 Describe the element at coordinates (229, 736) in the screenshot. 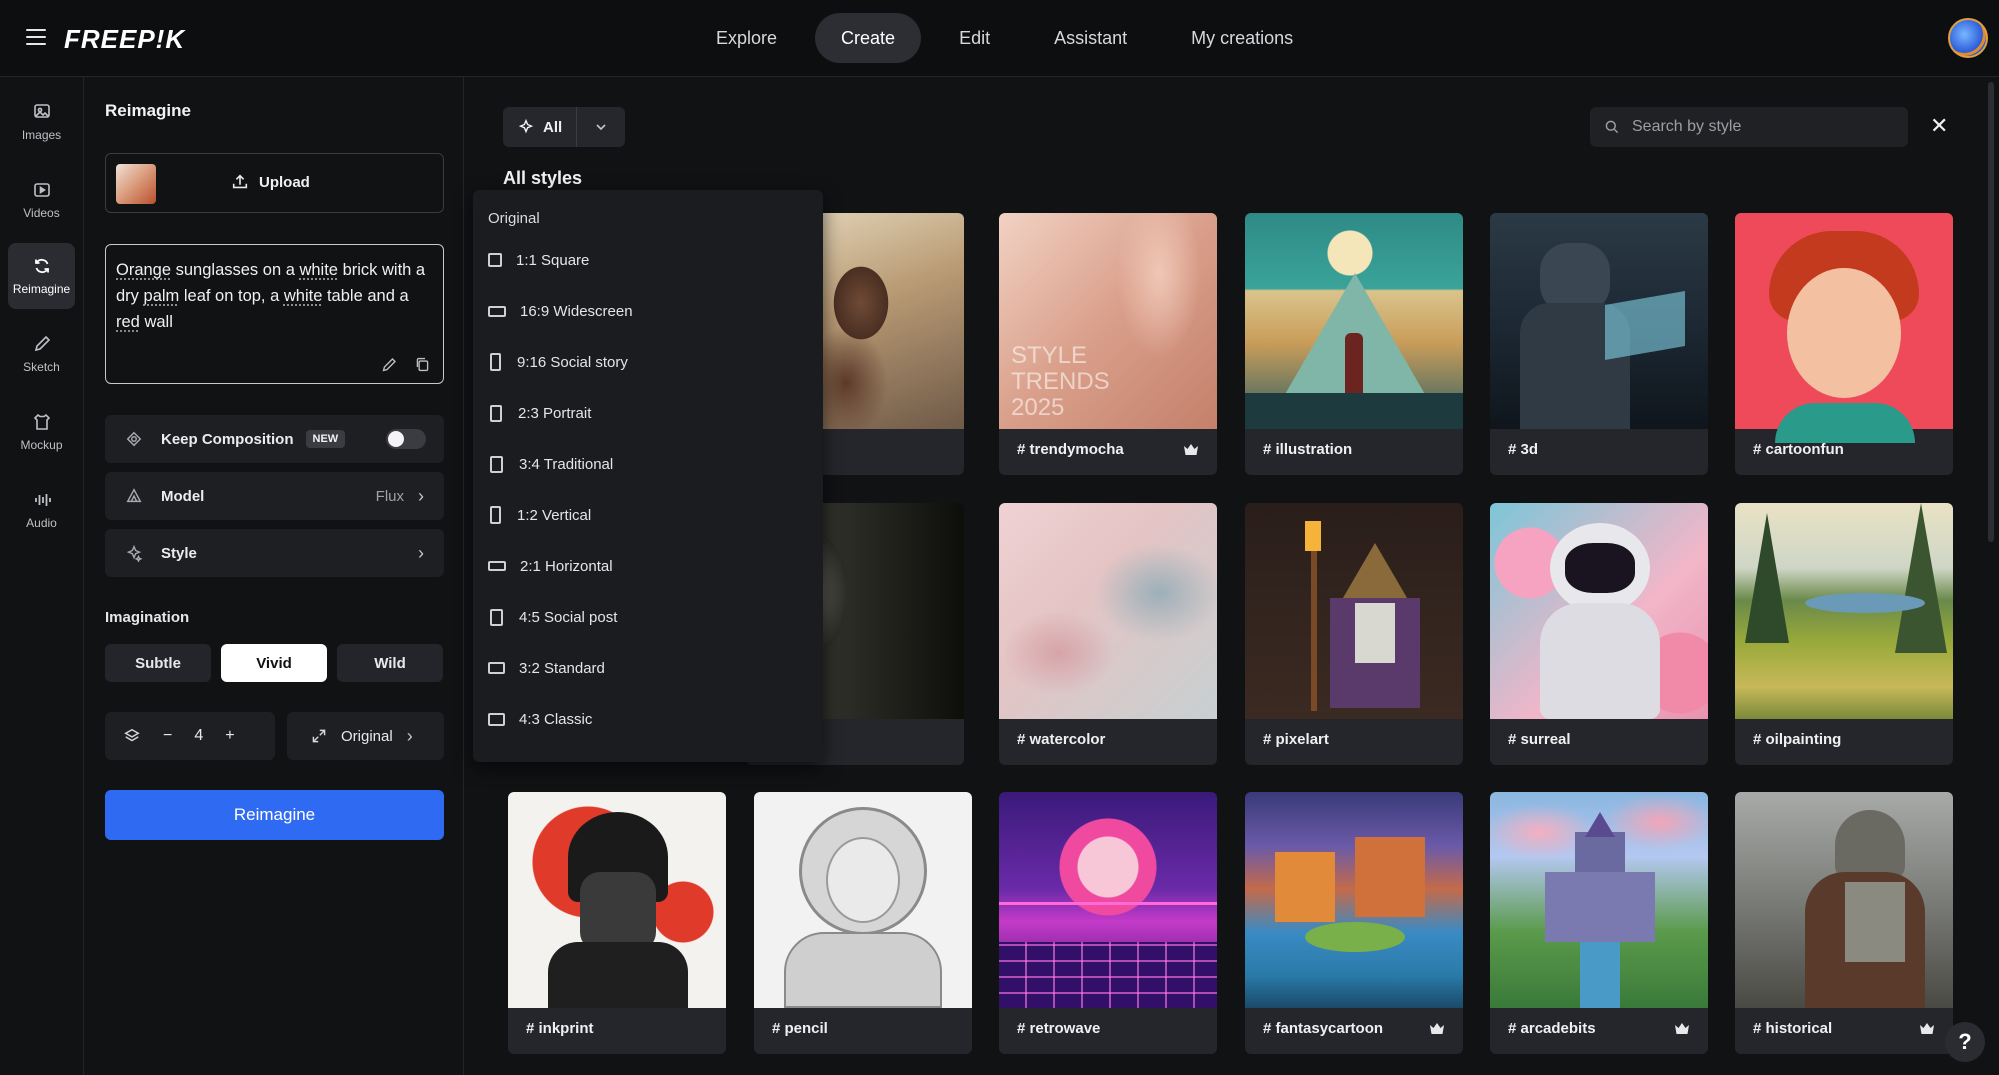

I see `increment-button: +` at that location.